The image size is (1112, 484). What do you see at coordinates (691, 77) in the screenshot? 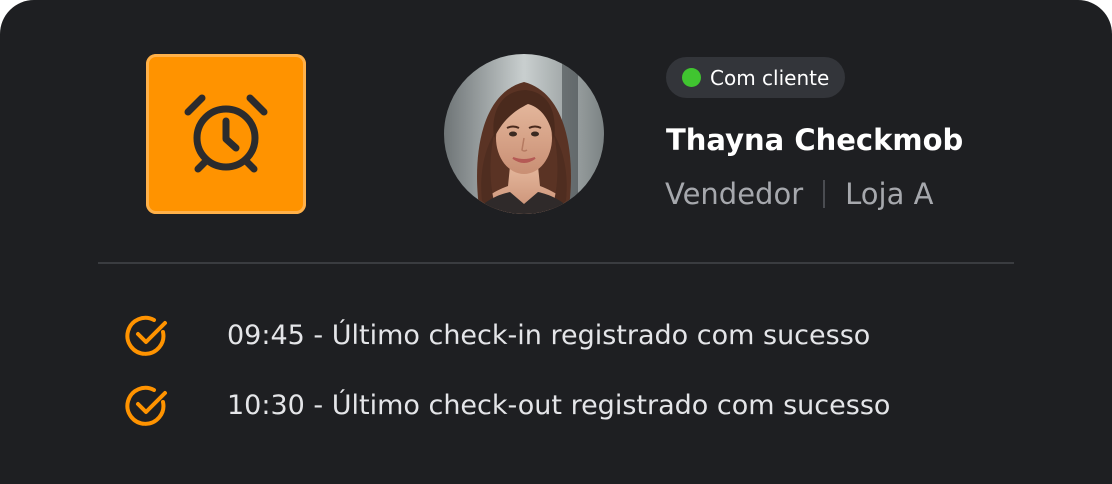
I see `status-dot-icon` at bounding box center [691, 77].